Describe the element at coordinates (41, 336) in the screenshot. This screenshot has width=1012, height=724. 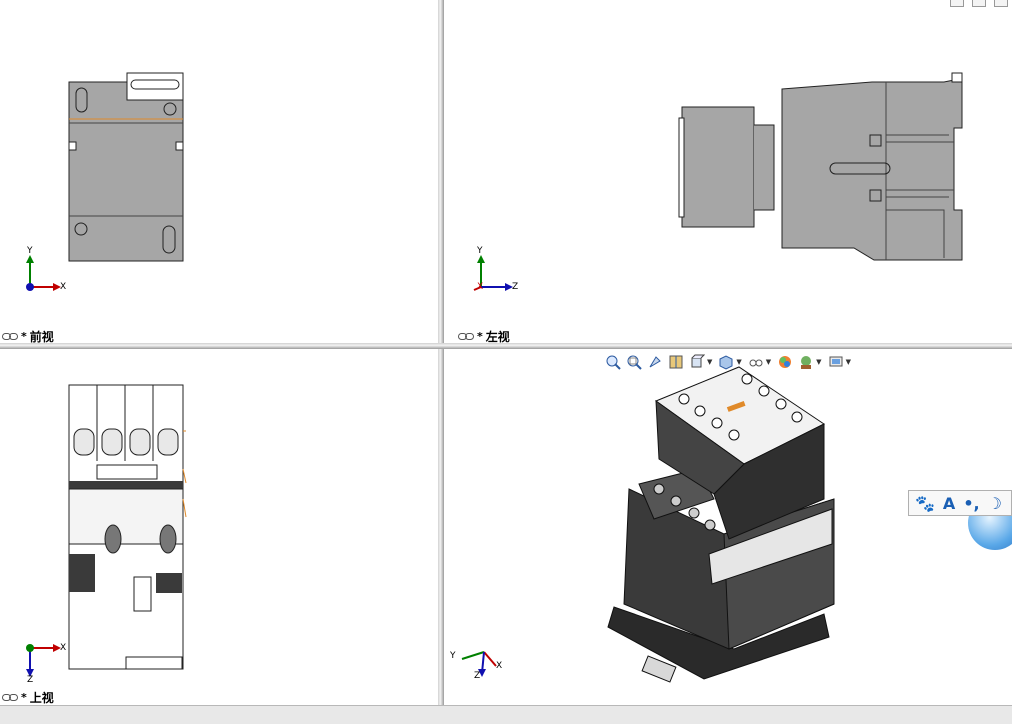
I see `view-label-text: 前视` at that location.